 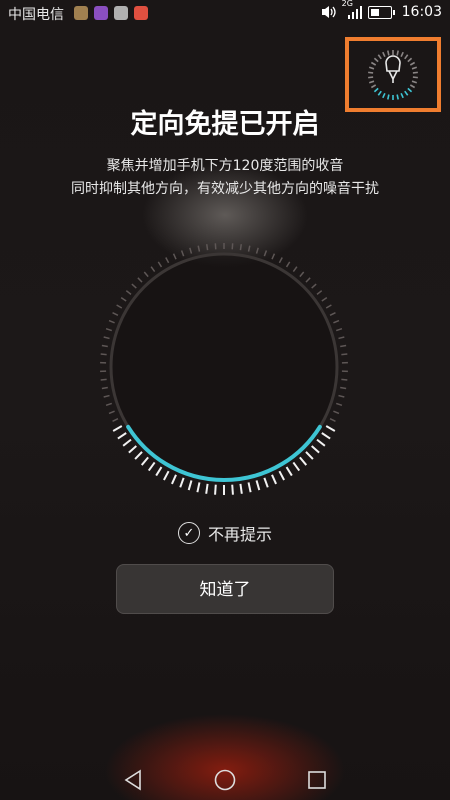 I want to click on description-line-2: 同时抑制其他方向，有效减少其他方向的噪音干扰, so click(x=225, y=189).